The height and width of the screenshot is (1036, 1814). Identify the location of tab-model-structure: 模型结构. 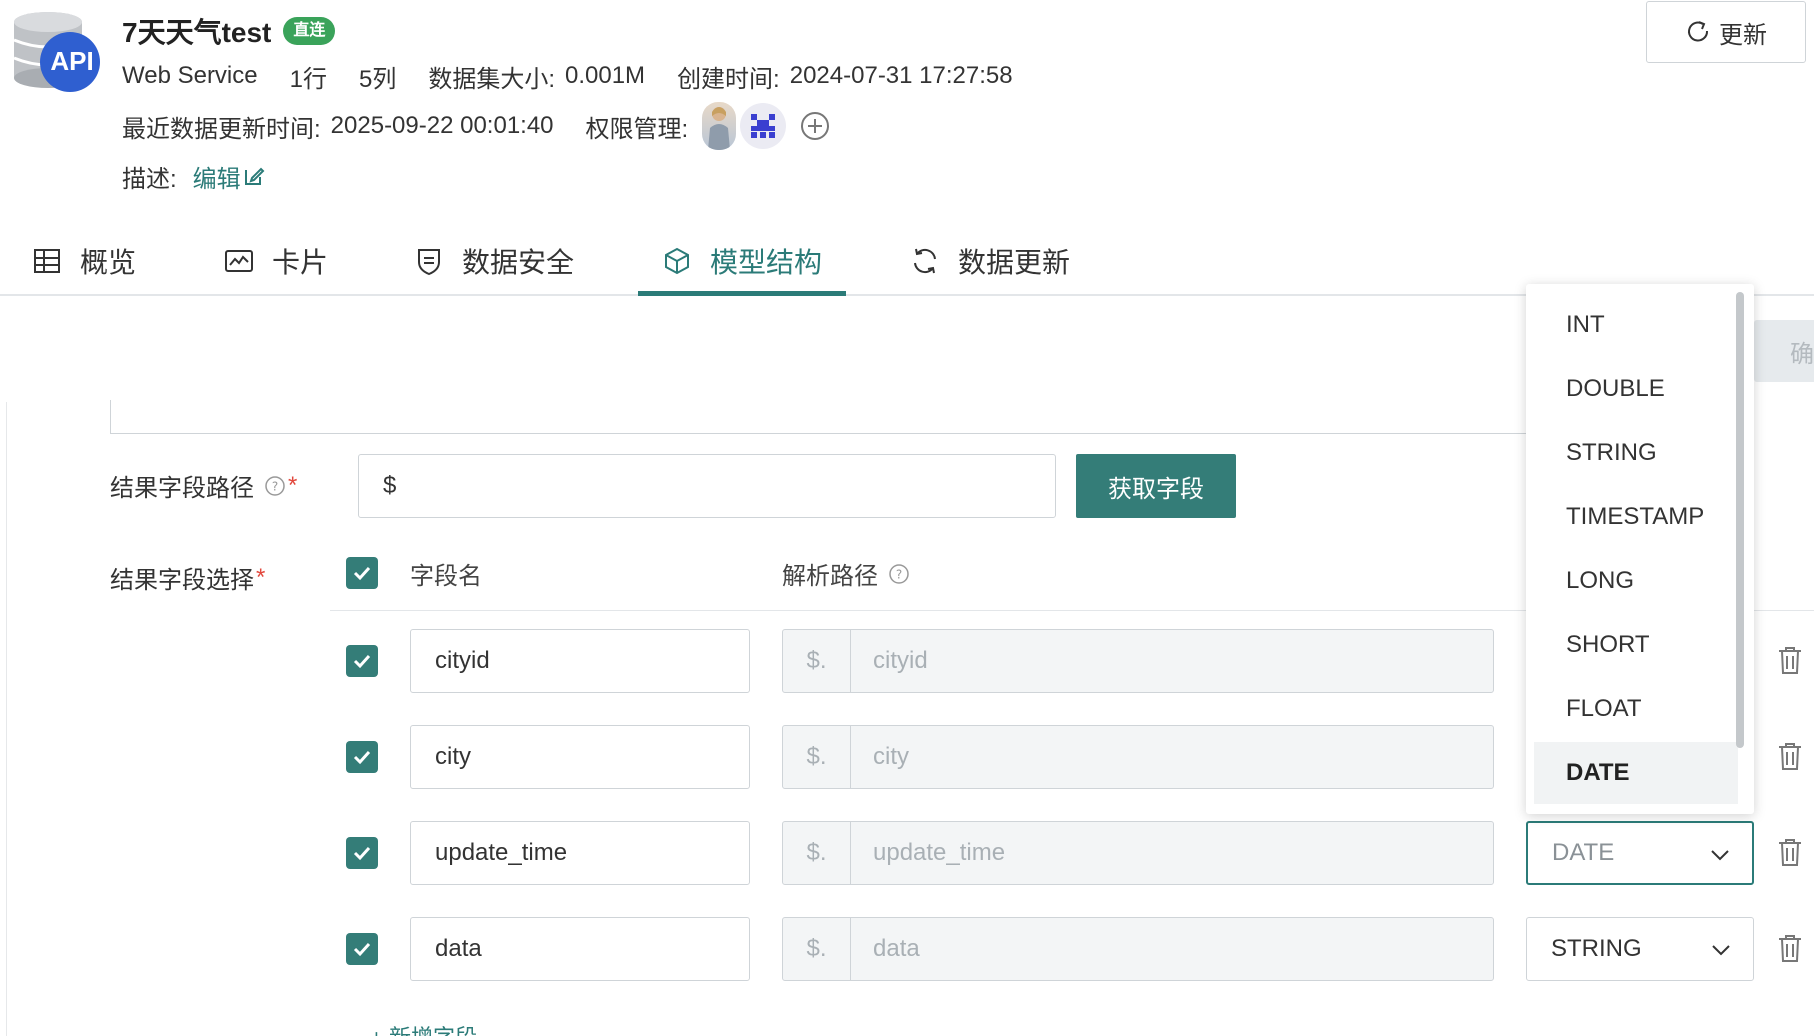
(742, 261).